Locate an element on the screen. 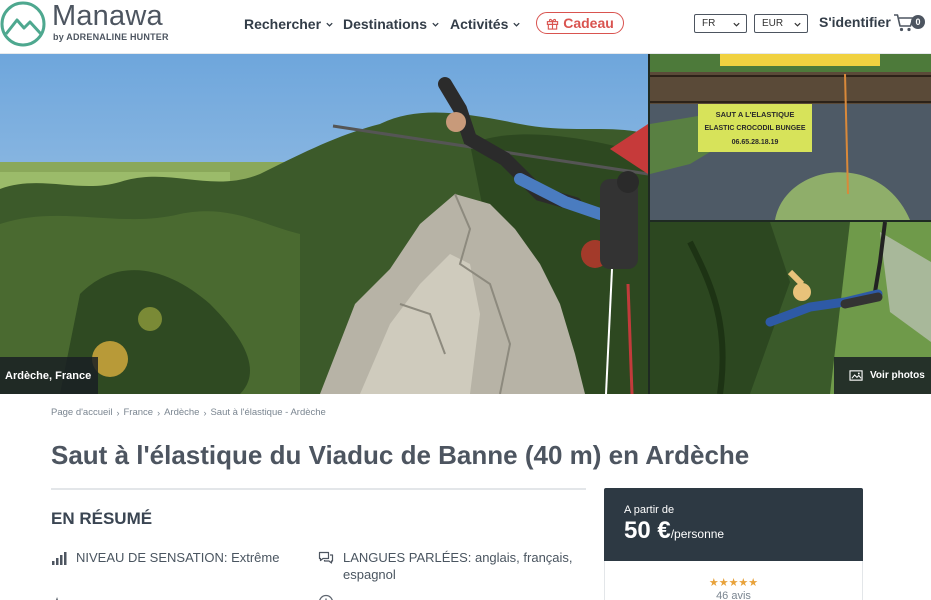  feature-sensation: NIVEAU DE SENSATION: Extrême is located at coordinates (176, 557).